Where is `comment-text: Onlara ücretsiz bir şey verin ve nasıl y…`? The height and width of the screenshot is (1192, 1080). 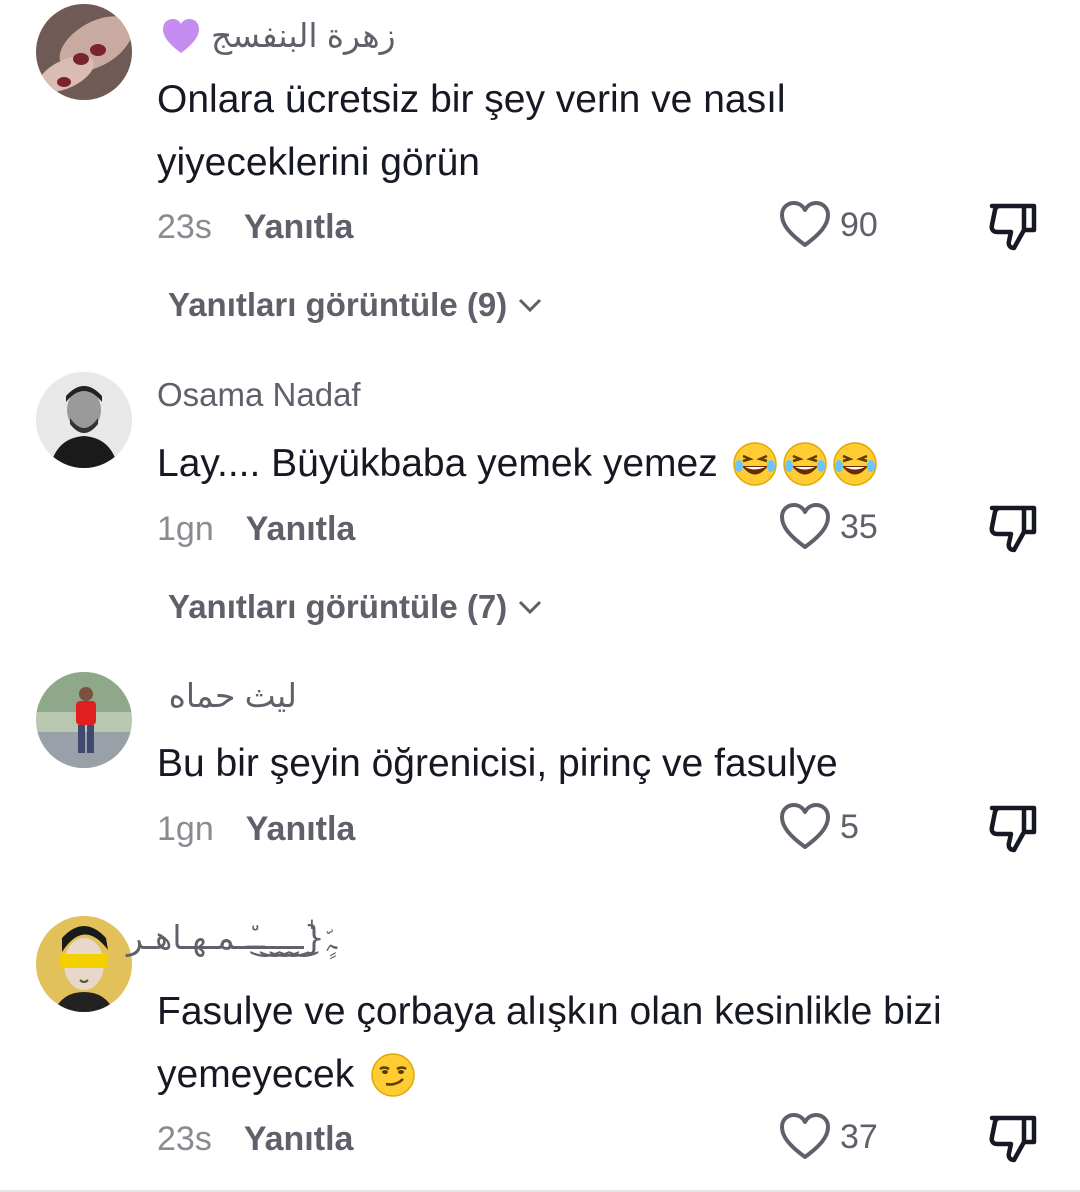
comment-text: Onlara ücretsiz bir şey verin ve nasıl y… is located at coordinates (607, 131).